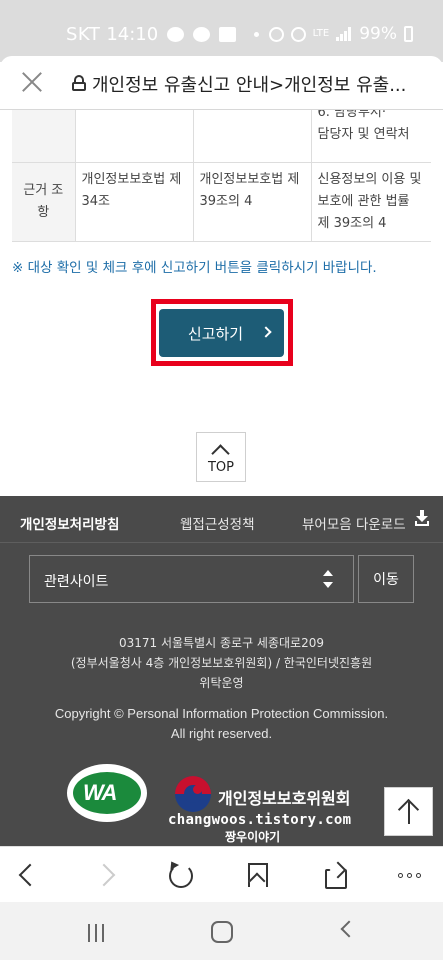  Describe the element at coordinates (26, 875) in the screenshot. I see `back-icon` at that location.